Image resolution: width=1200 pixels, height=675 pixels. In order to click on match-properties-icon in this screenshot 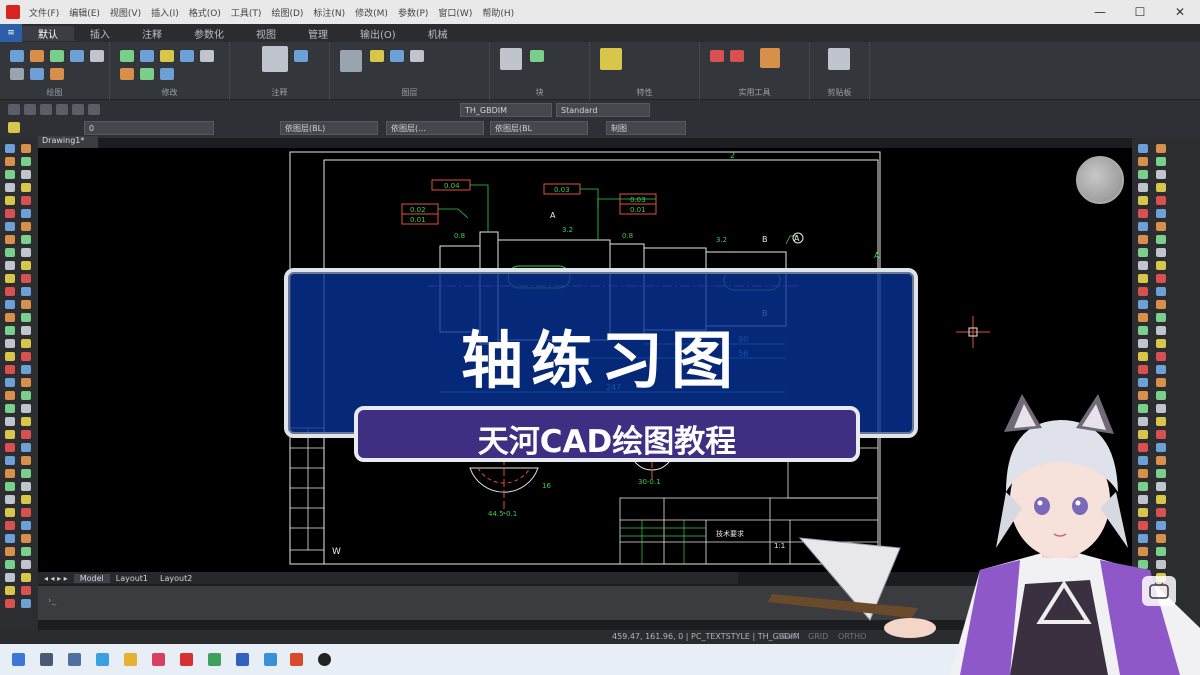, I will do `click(611, 59)`.